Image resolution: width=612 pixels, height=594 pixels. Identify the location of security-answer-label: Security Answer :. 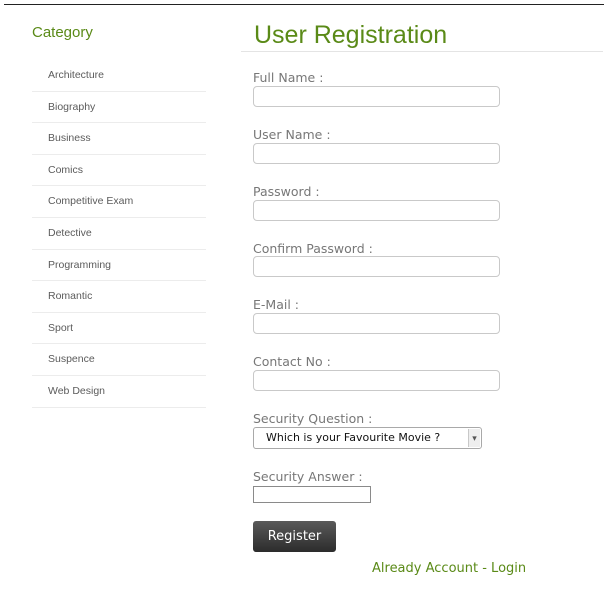
(308, 476).